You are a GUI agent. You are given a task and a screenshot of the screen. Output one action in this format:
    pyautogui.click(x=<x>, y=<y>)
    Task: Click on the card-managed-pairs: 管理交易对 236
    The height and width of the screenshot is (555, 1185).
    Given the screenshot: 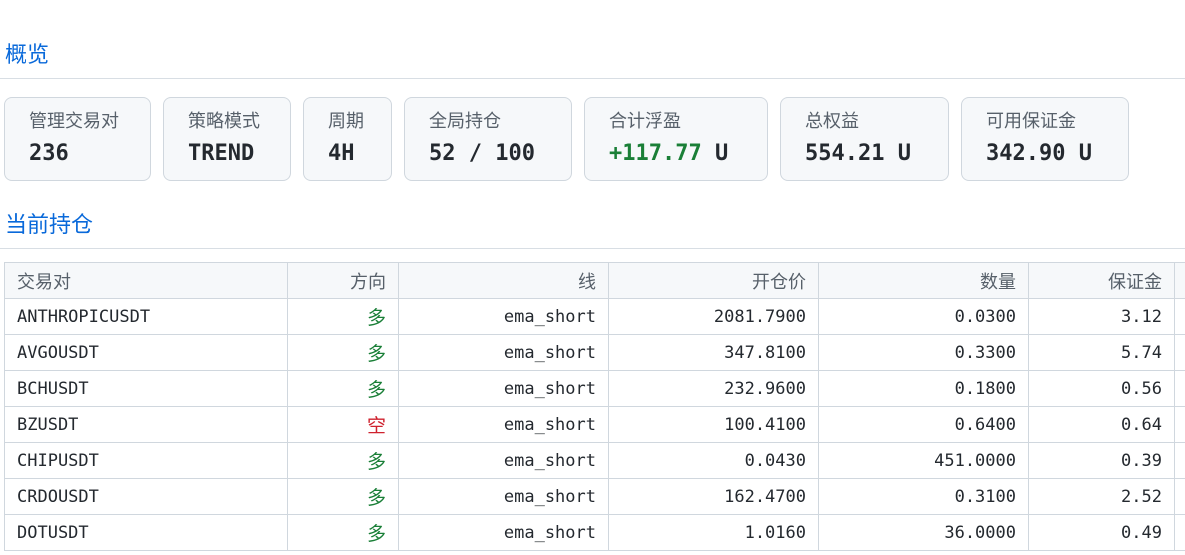 What is the action you would take?
    pyautogui.click(x=77, y=139)
    